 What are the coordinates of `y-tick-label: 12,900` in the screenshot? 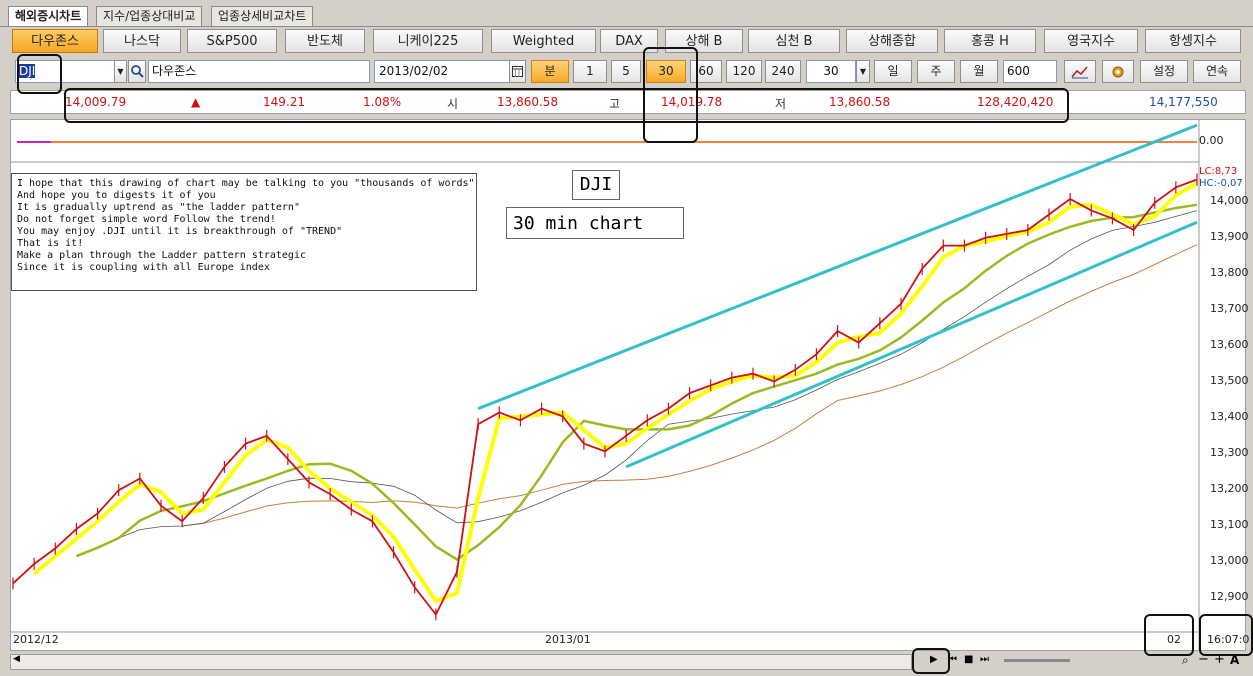 It's located at (1229, 596).